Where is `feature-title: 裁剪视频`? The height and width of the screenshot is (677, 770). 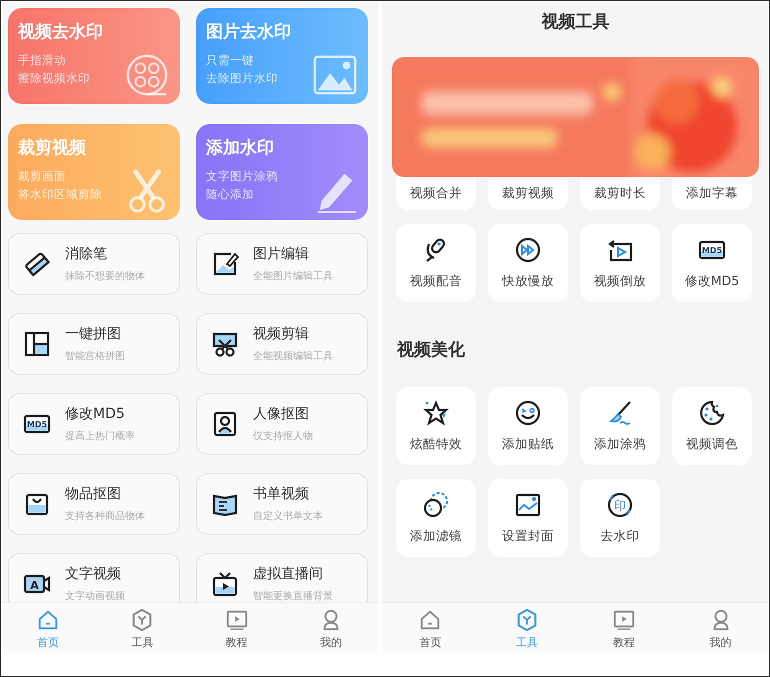
feature-title: 裁剪视频 is located at coordinates (52, 148).